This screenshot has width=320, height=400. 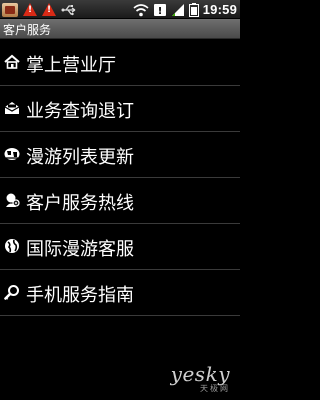 I want to click on menu-item-label: 业务查询退订, so click(x=80, y=111).